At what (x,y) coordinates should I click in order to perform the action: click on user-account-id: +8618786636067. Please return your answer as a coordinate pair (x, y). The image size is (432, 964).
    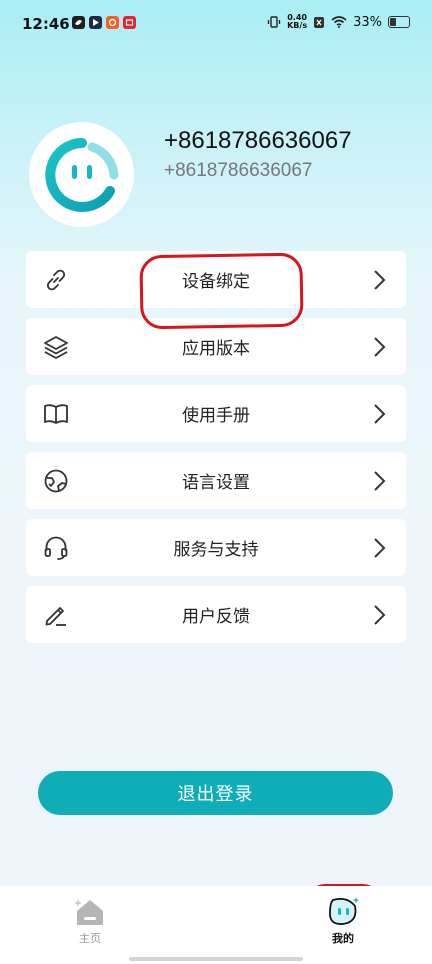
    Looking at the image, I should click on (238, 170).